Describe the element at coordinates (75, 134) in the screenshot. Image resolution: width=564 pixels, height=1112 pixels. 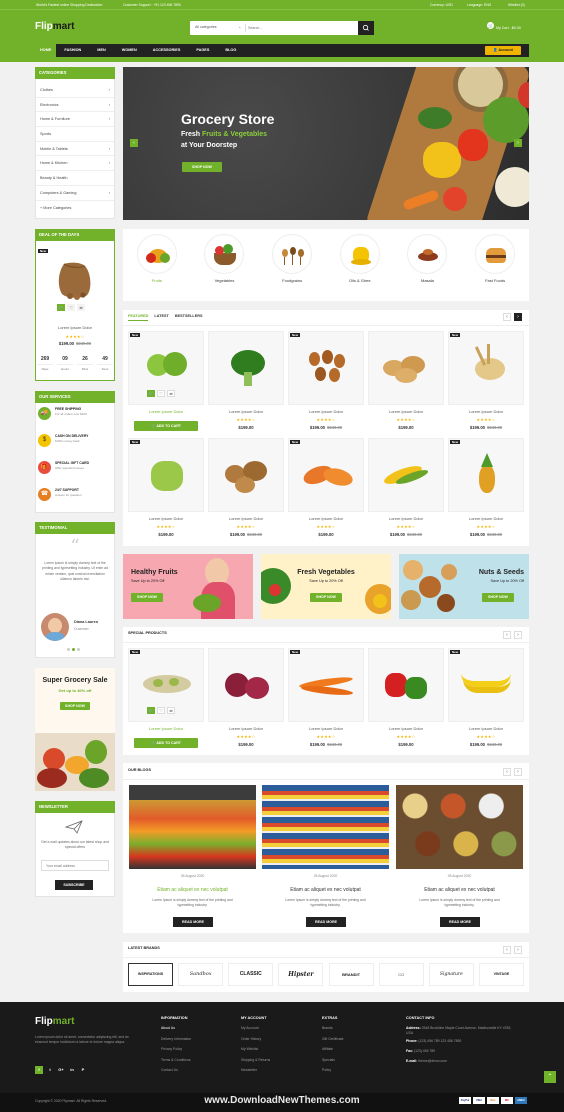
I see `category-item: Sports` at that location.